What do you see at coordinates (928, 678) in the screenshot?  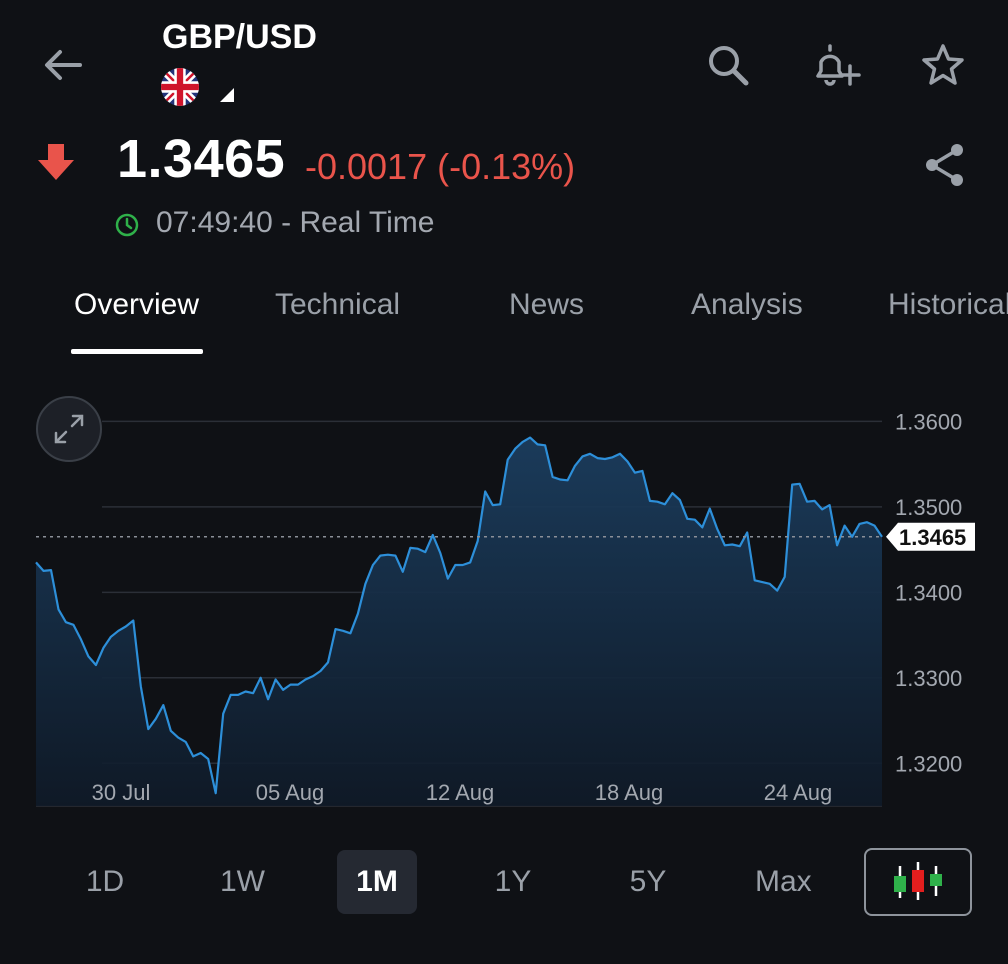 I see `y-tick-label: 1.3300` at bounding box center [928, 678].